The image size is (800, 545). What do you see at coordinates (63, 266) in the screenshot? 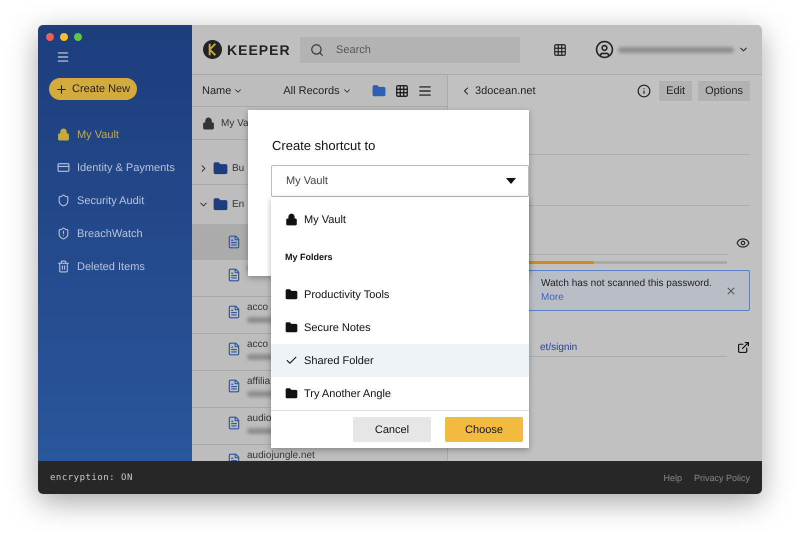
I see `trash-icon` at bounding box center [63, 266].